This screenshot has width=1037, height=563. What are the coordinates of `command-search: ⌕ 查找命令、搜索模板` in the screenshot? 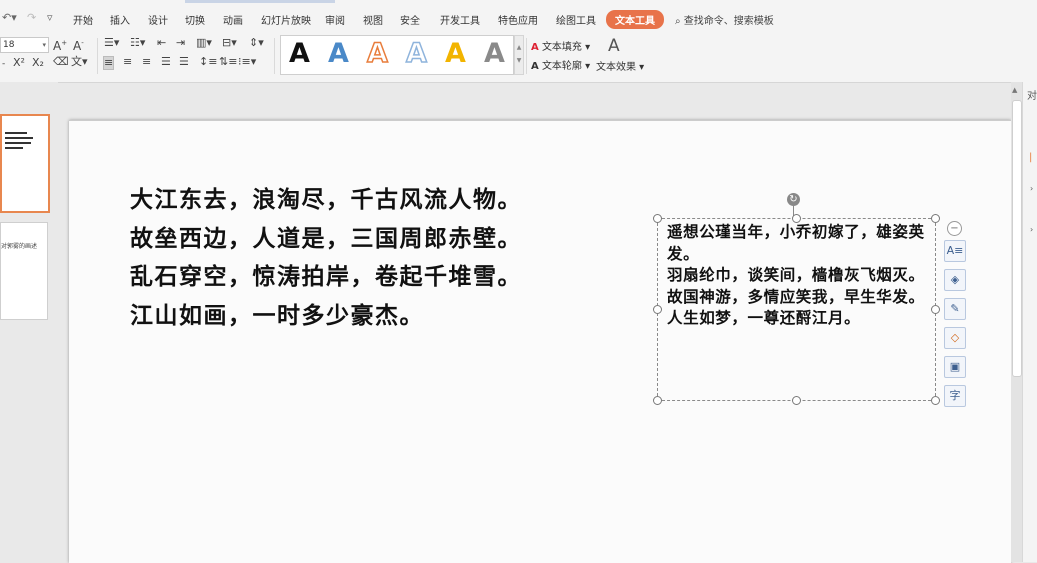 It's located at (724, 19).